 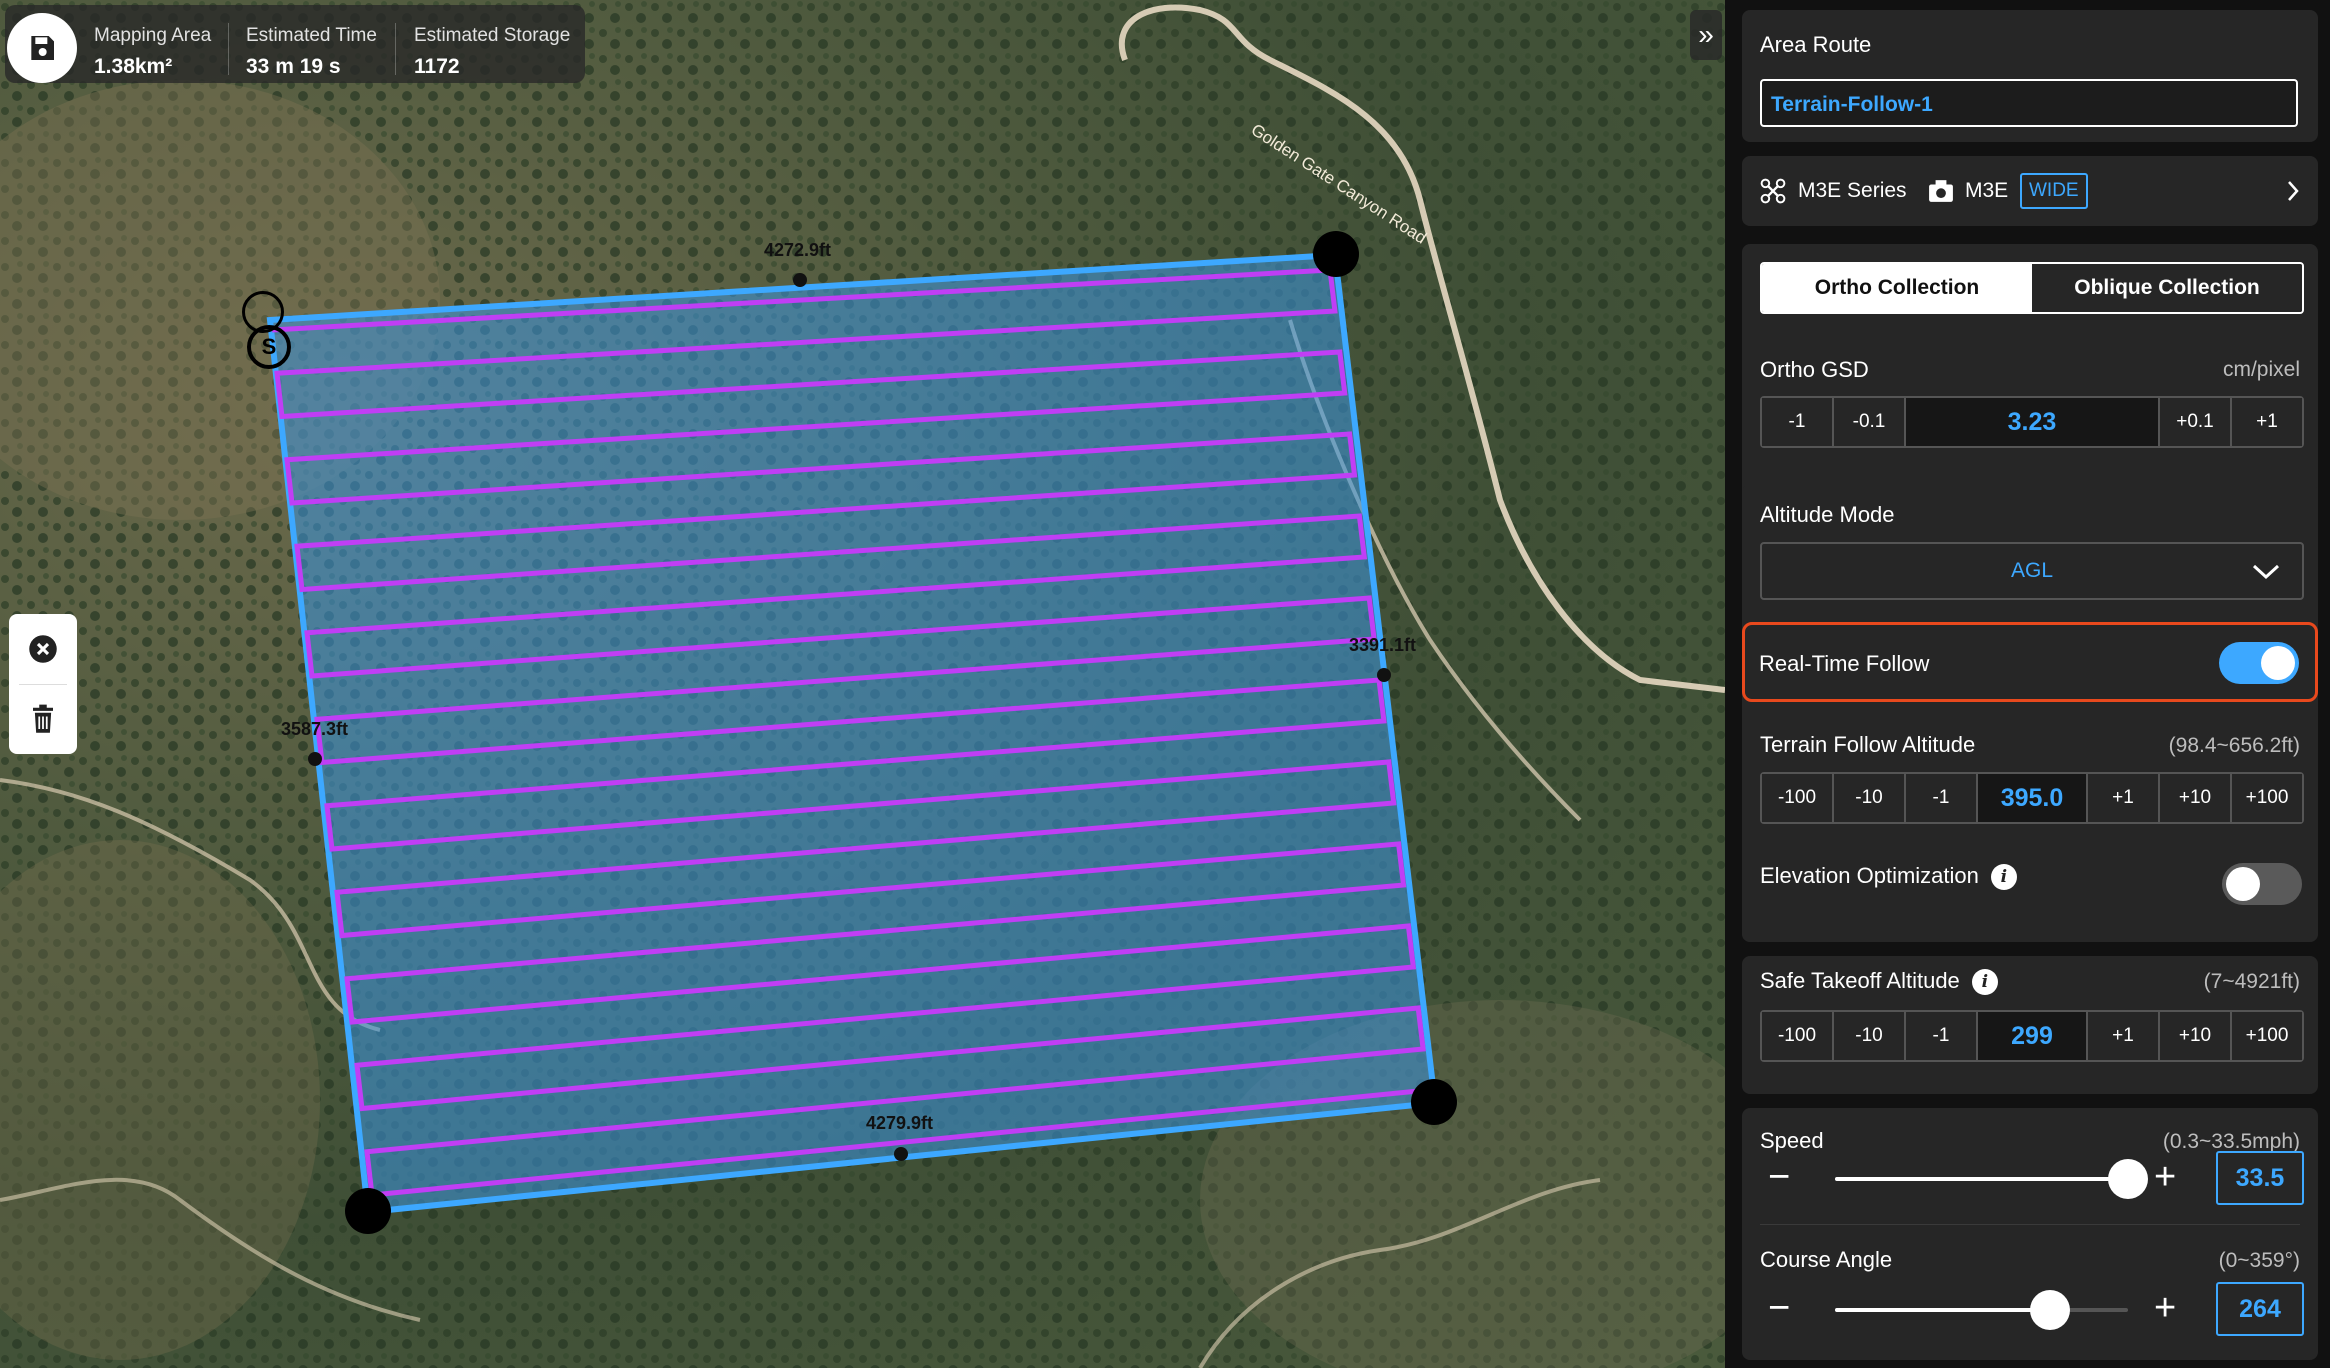 I want to click on safe-takeoff-altitude-stepper: -100 -10 -1 299 +1 +10 +100, so click(x=2032, y=1036).